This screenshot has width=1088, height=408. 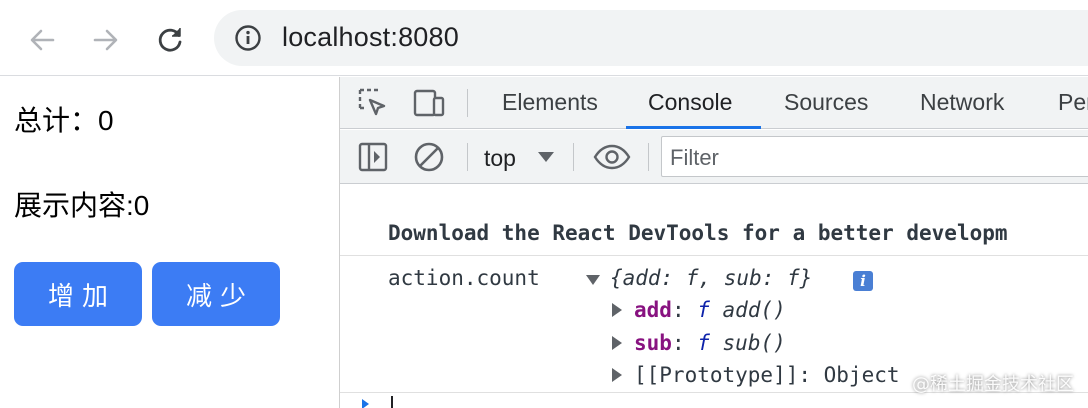 What do you see at coordinates (106, 120) in the screenshot?
I see `total-value: 0` at bounding box center [106, 120].